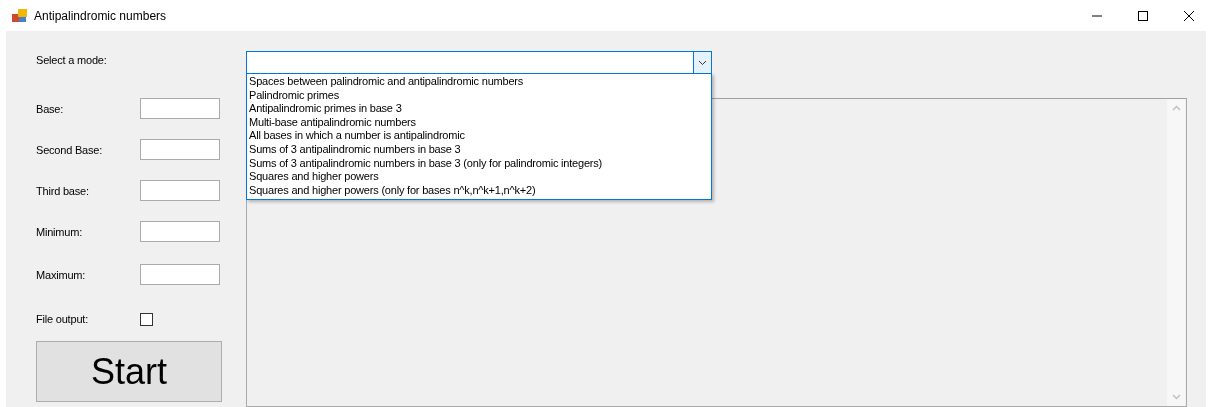  What do you see at coordinates (146, 319) in the screenshot?
I see `checkbox` at bounding box center [146, 319].